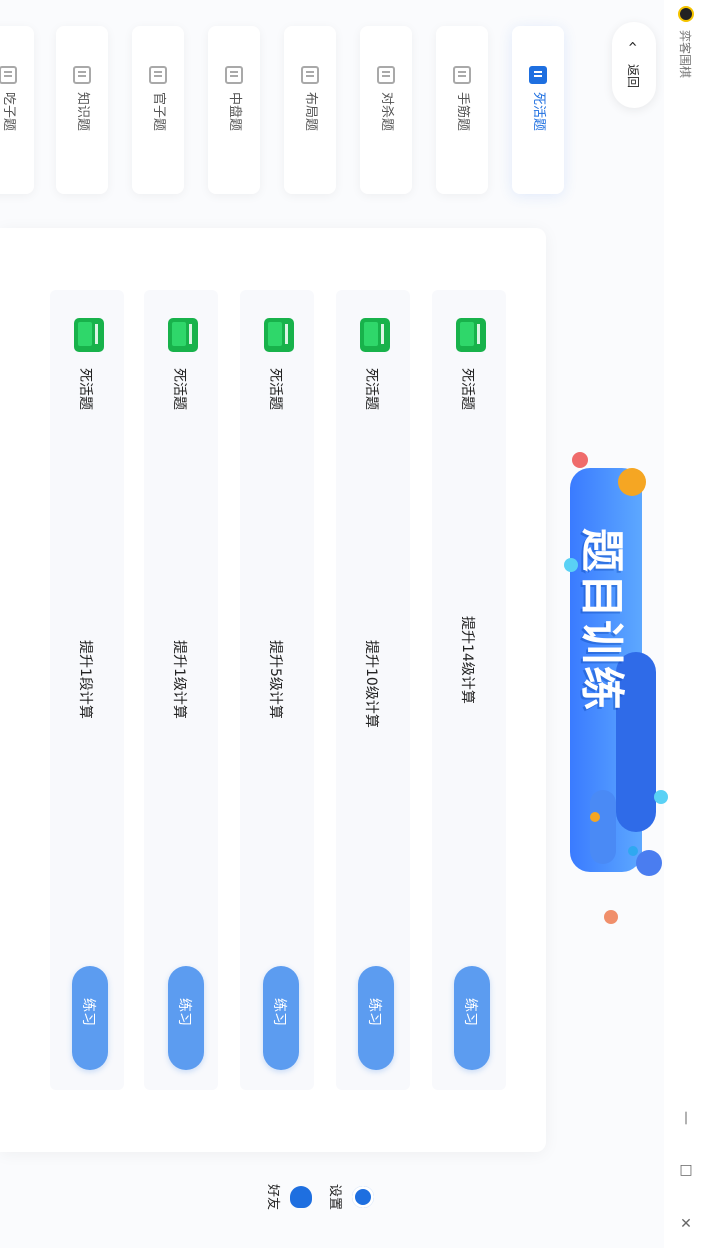 The height and width of the screenshot is (1248, 702). What do you see at coordinates (634, 44) in the screenshot?
I see `chevron-left-icon: ‹` at bounding box center [634, 44].